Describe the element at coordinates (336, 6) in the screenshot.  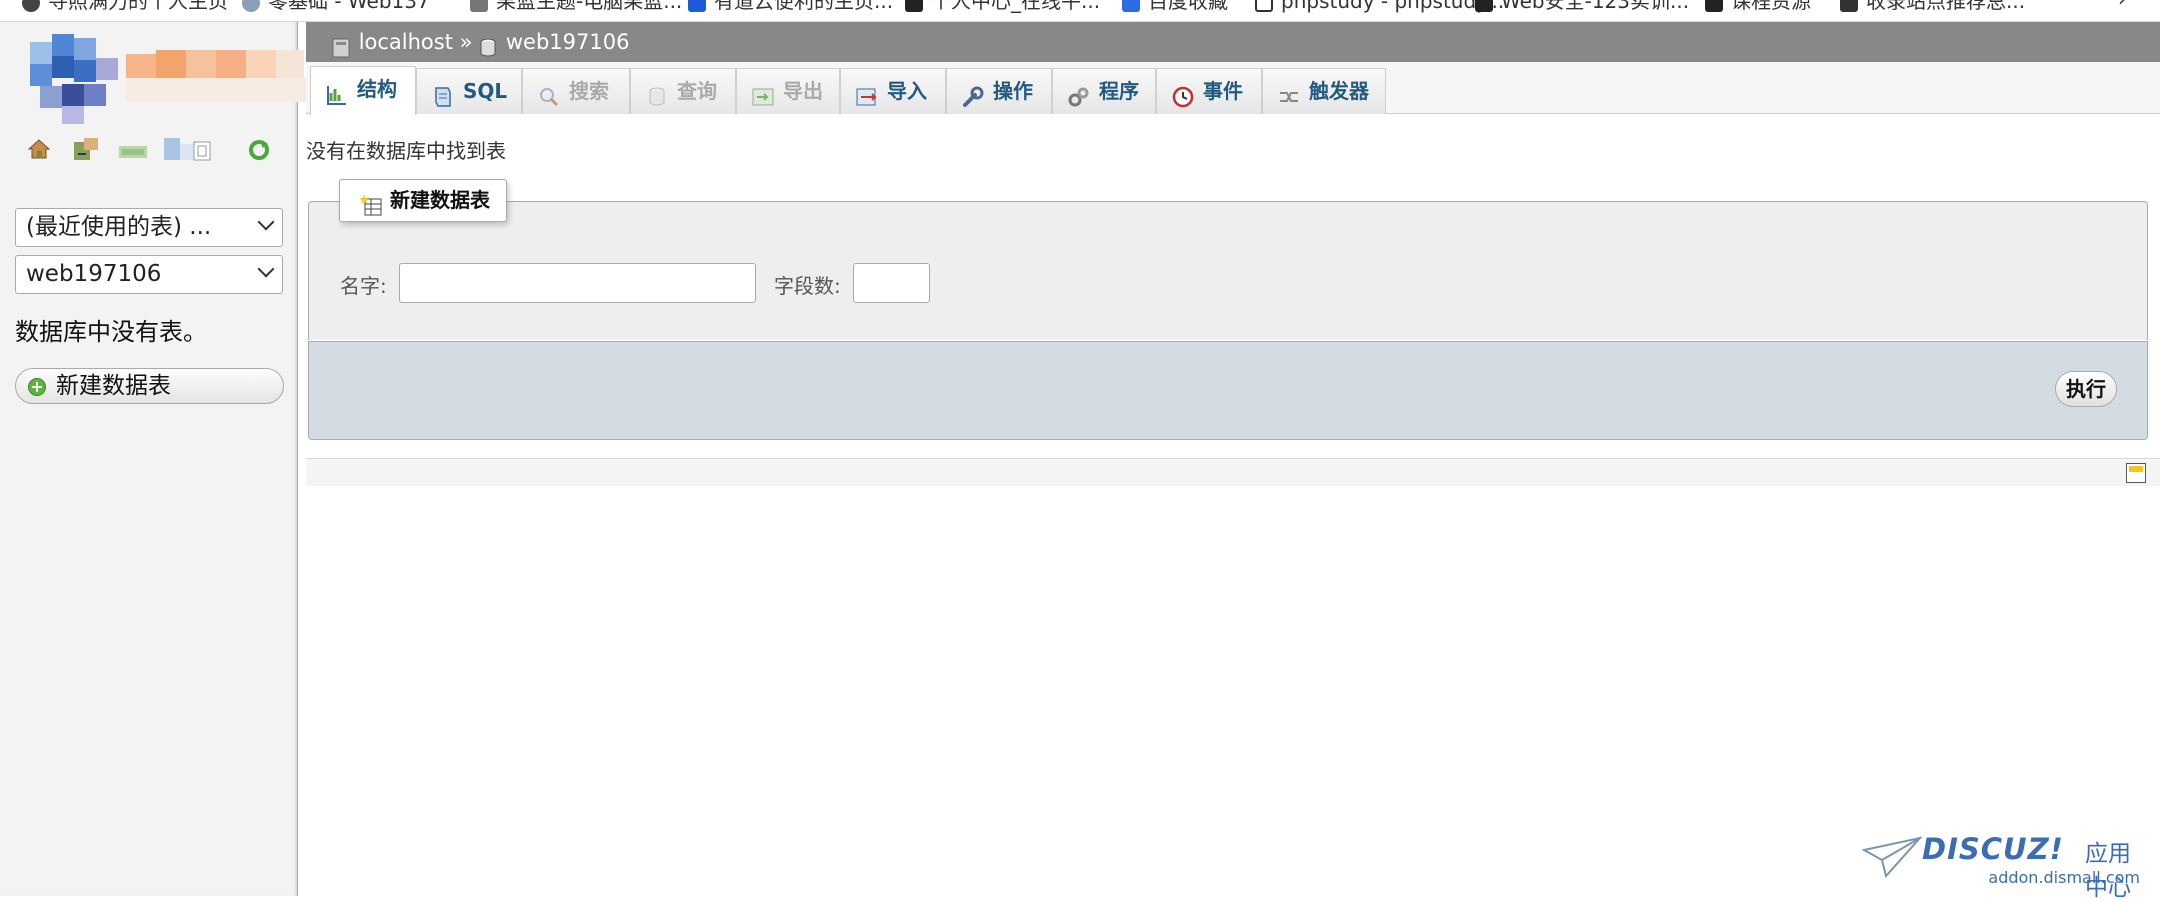
I see `bookmark-item: 零基础 - Web137` at that location.